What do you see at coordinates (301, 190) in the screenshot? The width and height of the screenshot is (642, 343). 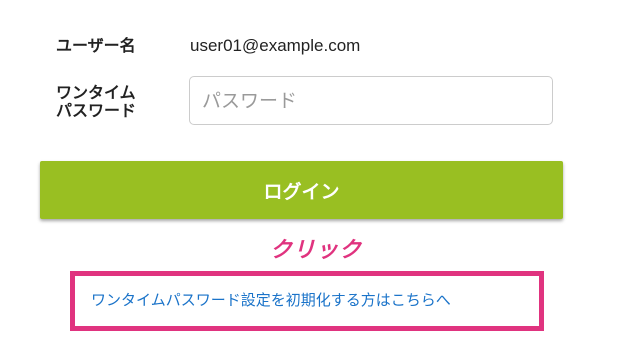 I see `login-button: ログイン` at bounding box center [301, 190].